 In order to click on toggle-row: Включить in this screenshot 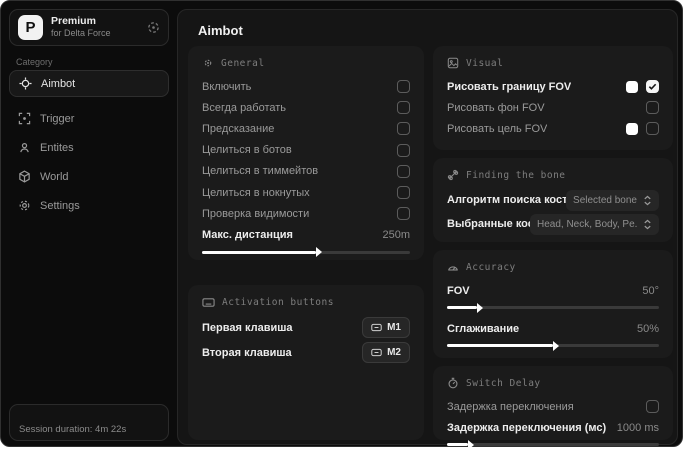, I will do `click(306, 86)`.